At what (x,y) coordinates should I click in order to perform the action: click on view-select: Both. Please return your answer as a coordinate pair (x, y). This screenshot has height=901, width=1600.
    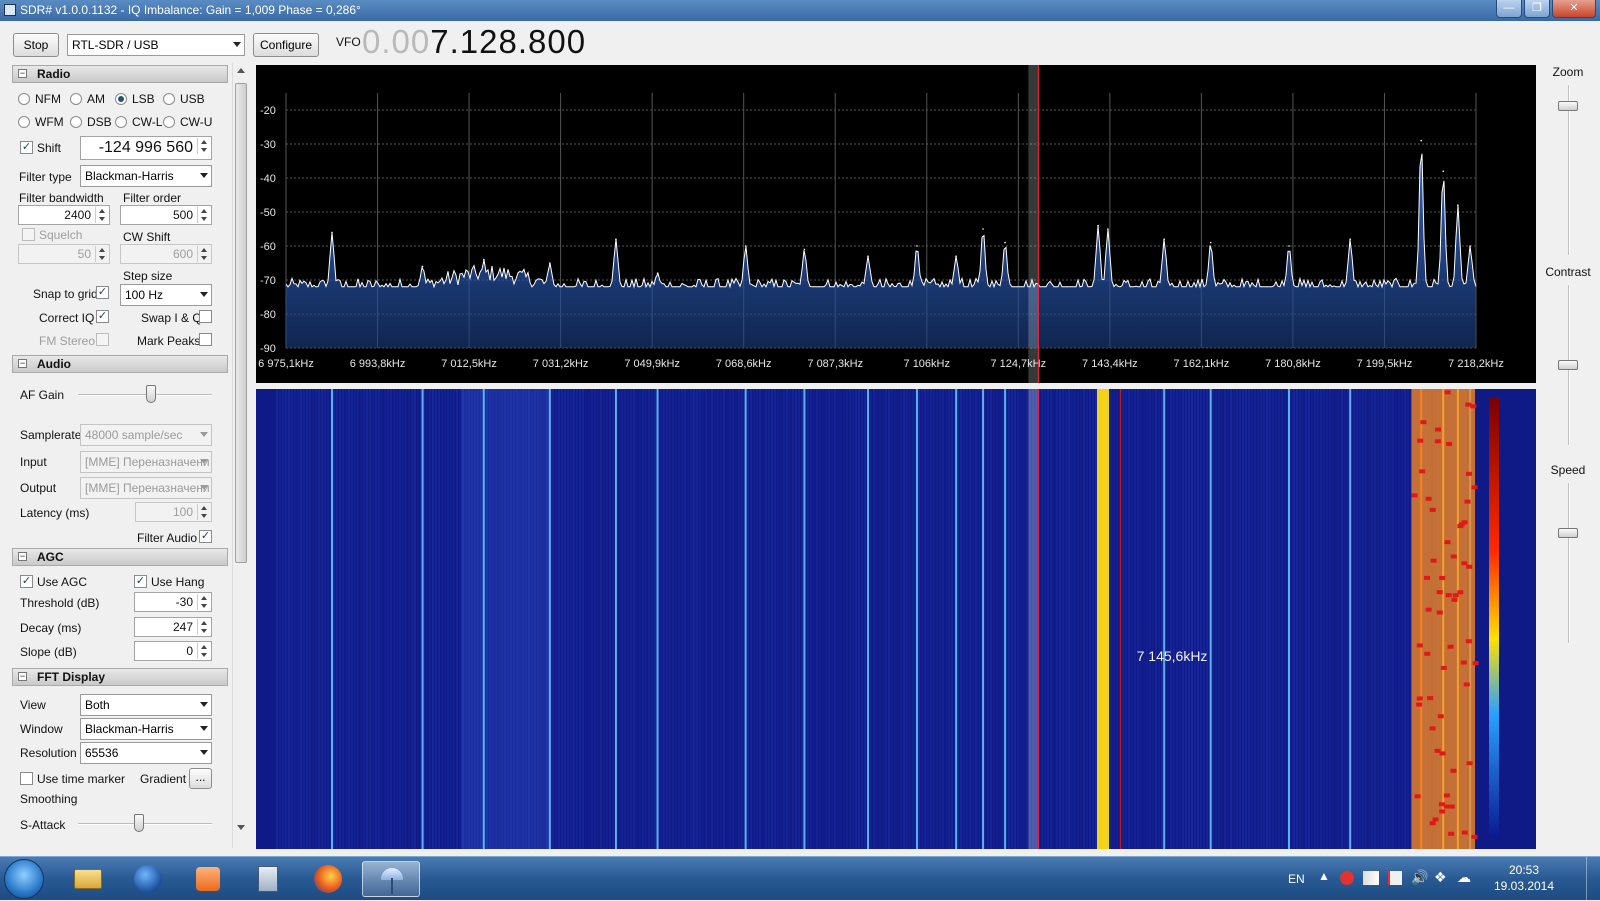
    Looking at the image, I should click on (146, 705).